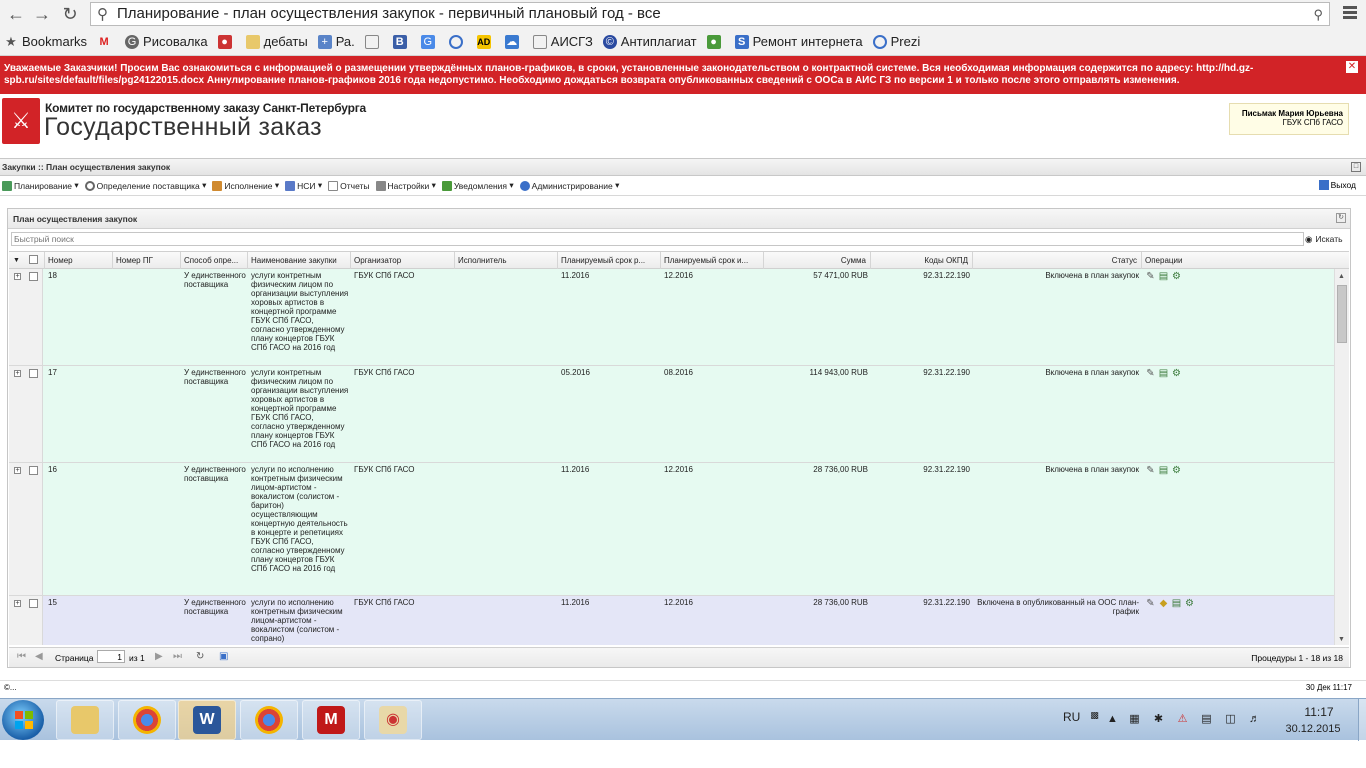  I want to click on bookmark-translate: G, so click(429, 41).